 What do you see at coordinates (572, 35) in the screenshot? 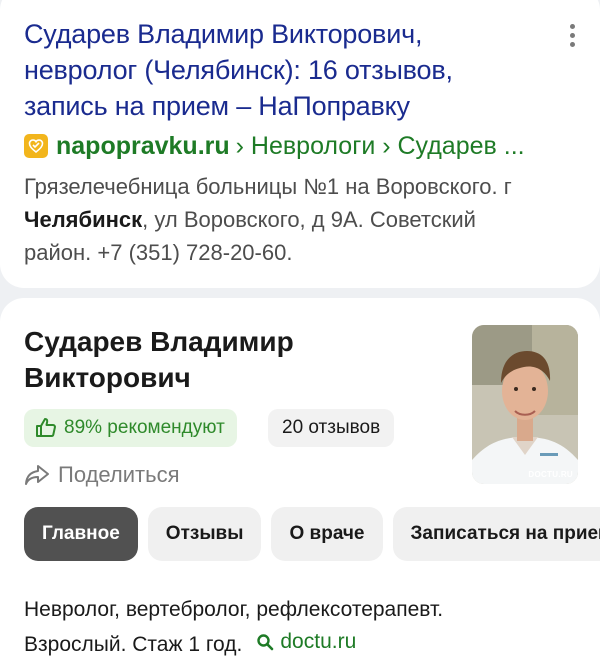
I see `more-options-button` at bounding box center [572, 35].